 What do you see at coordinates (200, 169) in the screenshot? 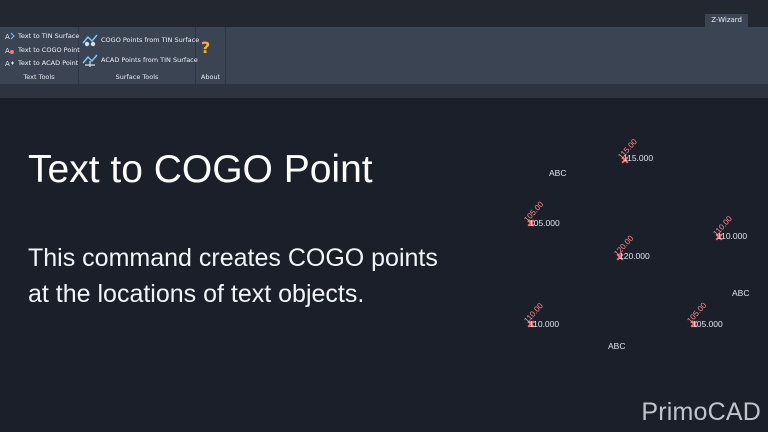
I see `slide-title: Text to COGO Point` at bounding box center [200, 169].